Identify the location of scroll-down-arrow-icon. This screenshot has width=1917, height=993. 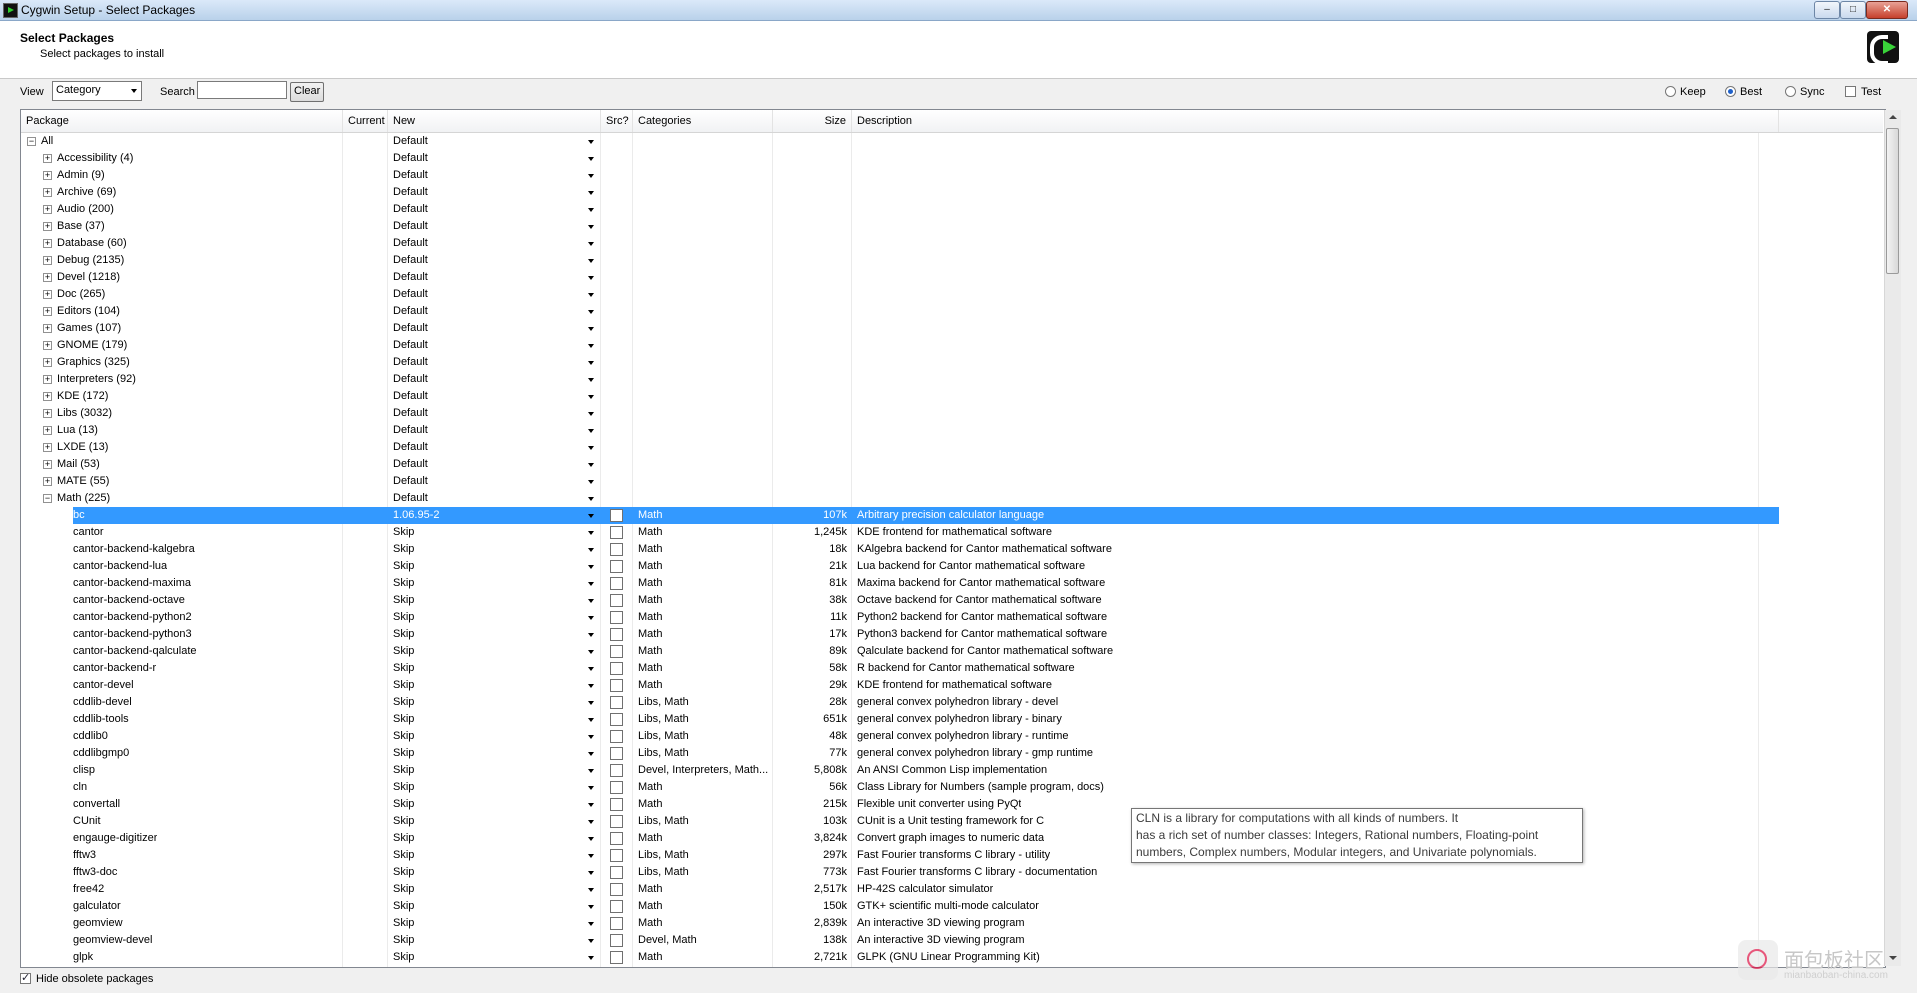
(1893, 958).